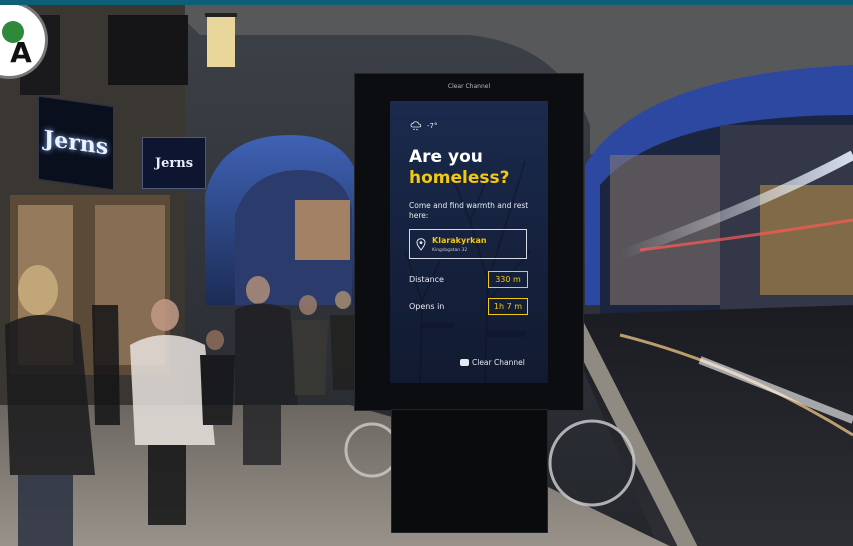 The width and height of the screenshot is (853, 546). I want to click on kiosk-base, so click(469, 471).